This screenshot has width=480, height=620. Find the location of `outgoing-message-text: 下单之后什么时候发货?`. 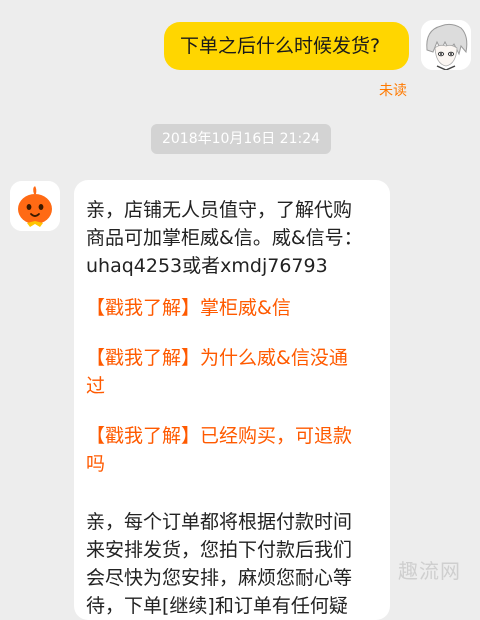

outgoing-message-text: 下单之后什么时候发货? is located at coordinates (280, 46).